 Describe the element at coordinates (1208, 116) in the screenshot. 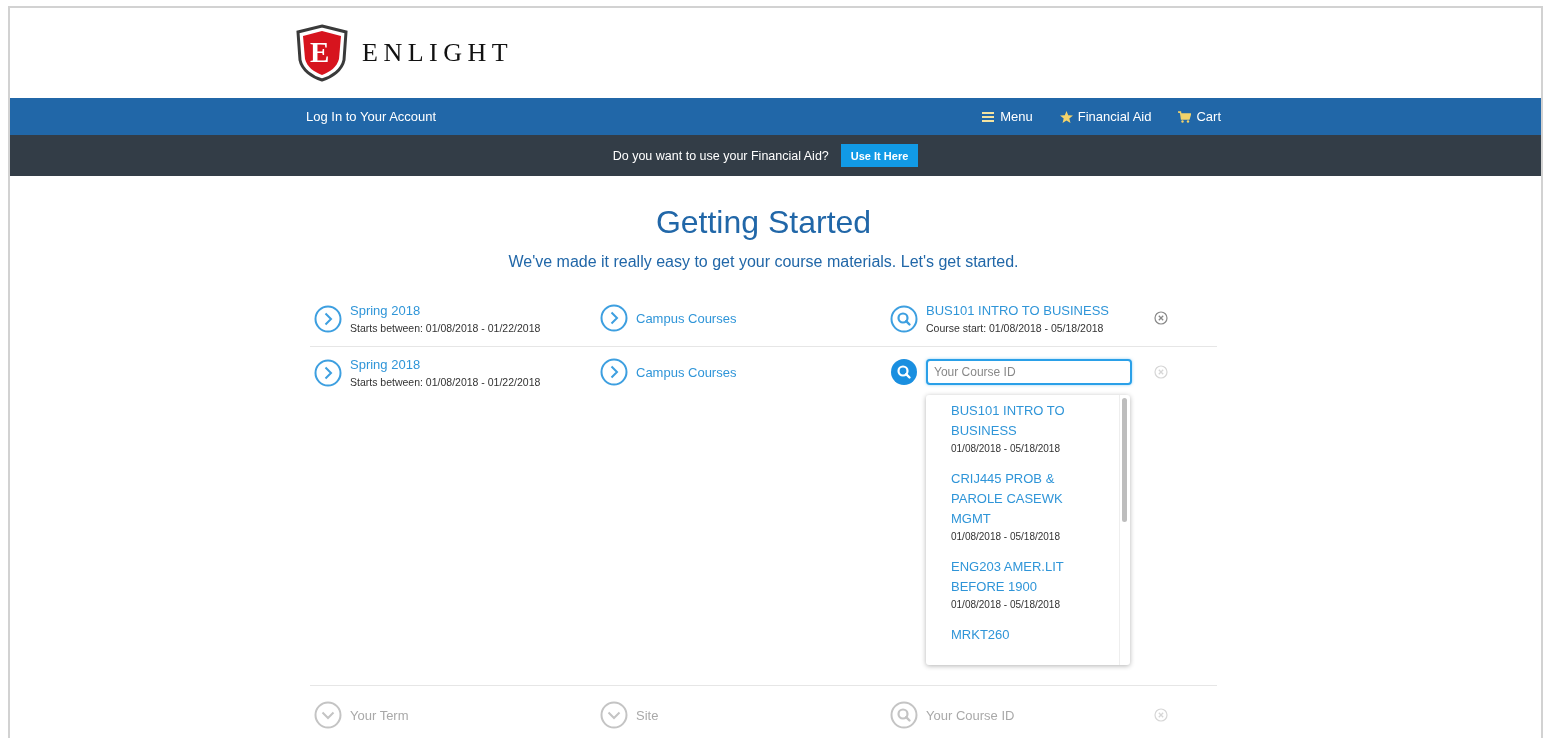

I see `nav-link: Cart` at that location.